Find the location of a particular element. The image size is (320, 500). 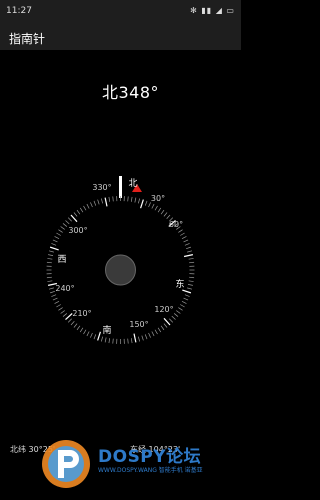

cardinal-north-label: 北 is located at coordinates (132, 183).